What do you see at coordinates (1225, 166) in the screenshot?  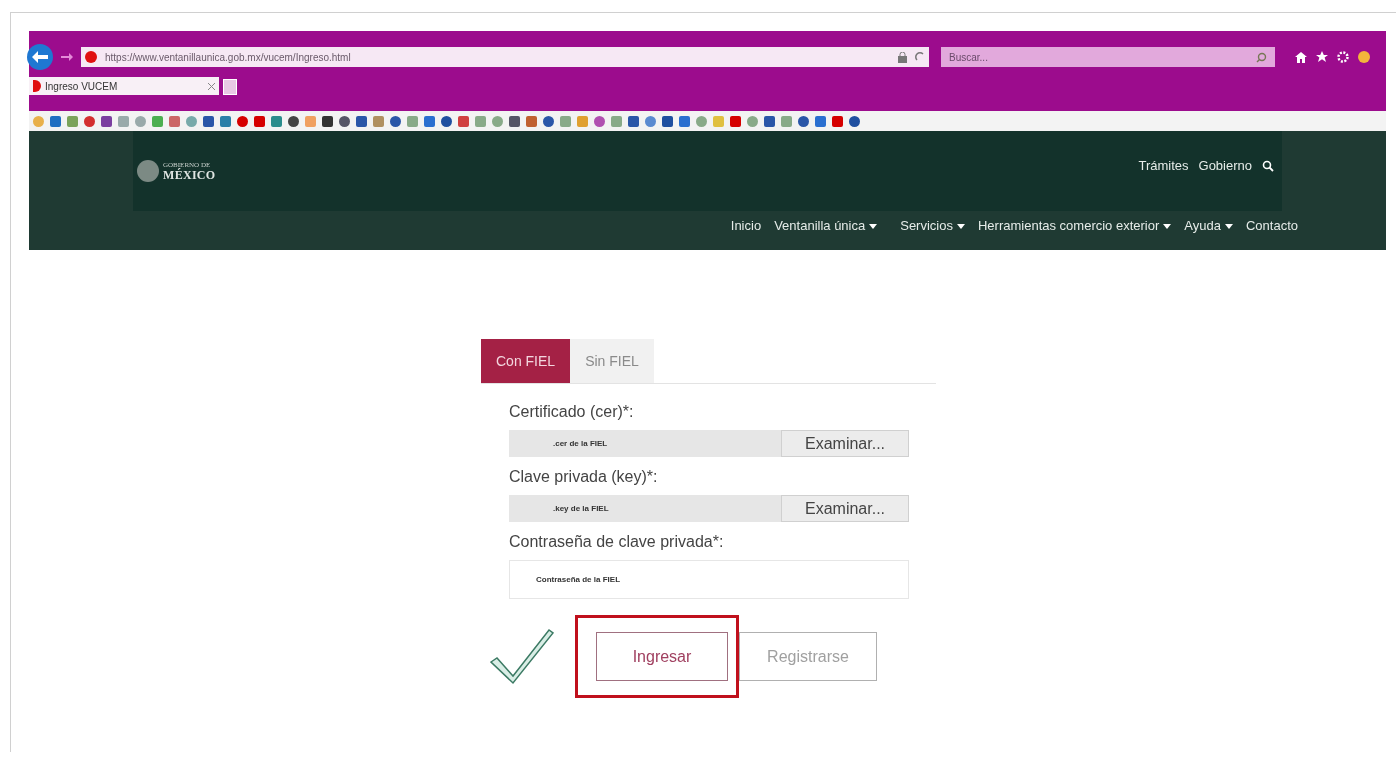 I see `header-link: Gobierno` at bounding box center [1225, 166].